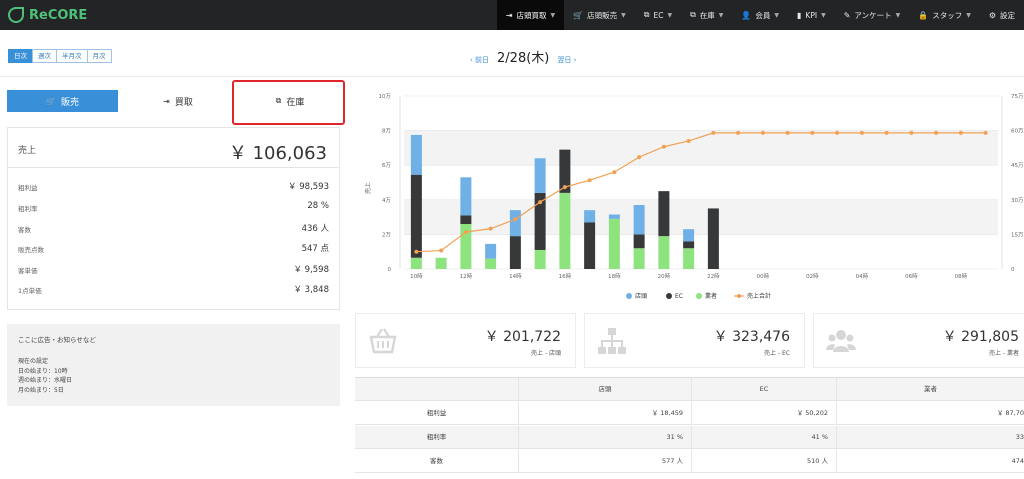 This screenshot has height=479, width=1024. I want to click on period-weekly: 週次, so click(44, 56).